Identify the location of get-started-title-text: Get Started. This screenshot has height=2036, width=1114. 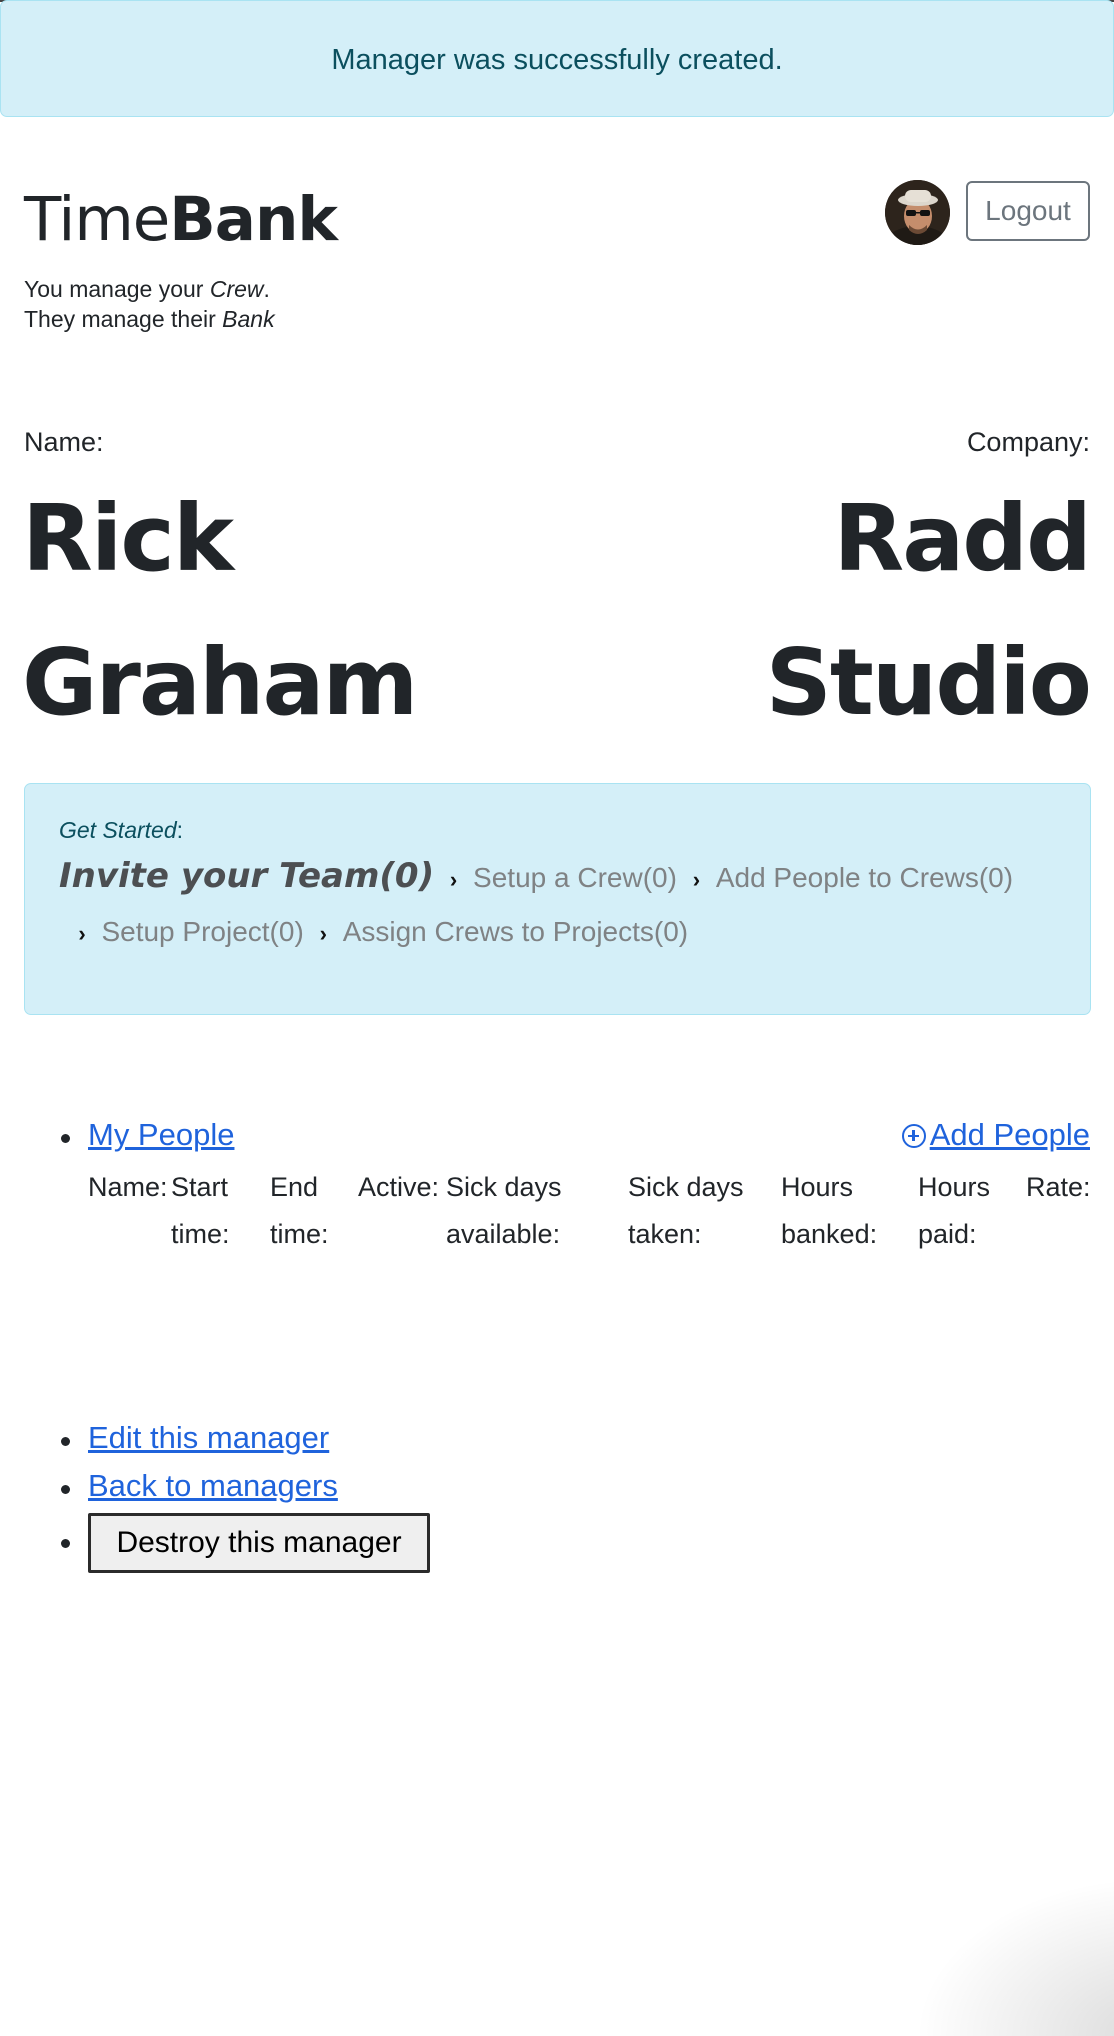
(118, 830).